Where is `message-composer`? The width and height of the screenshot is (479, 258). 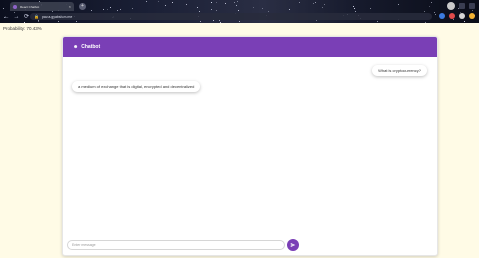 message-composer is located at coordinates (176, 245).